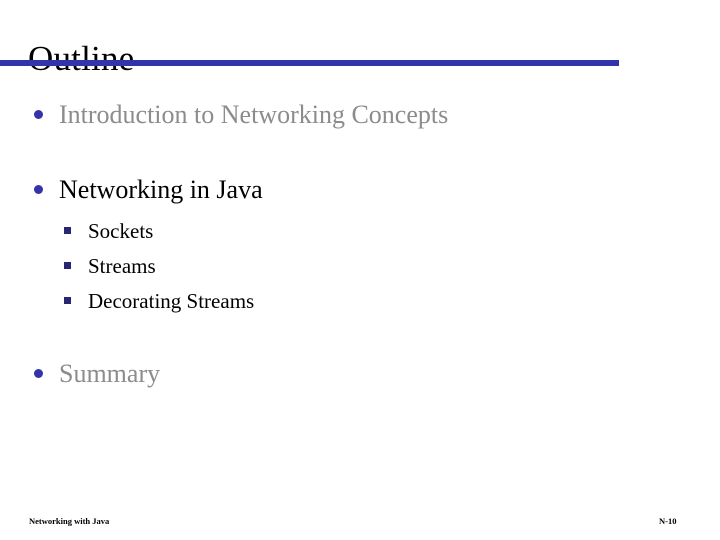 This screenshot has height=540, width=720. Describe the element at coordinates (161, 189) in the screenshot. I see `outline-item-label: Networking in Java` at that location.